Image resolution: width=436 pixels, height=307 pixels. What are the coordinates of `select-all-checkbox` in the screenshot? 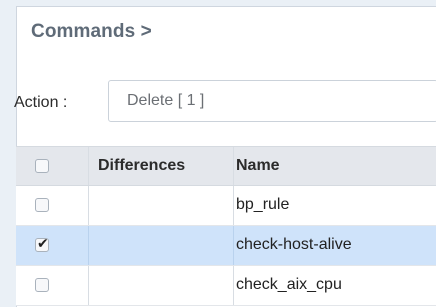 It's located at (42, 166).